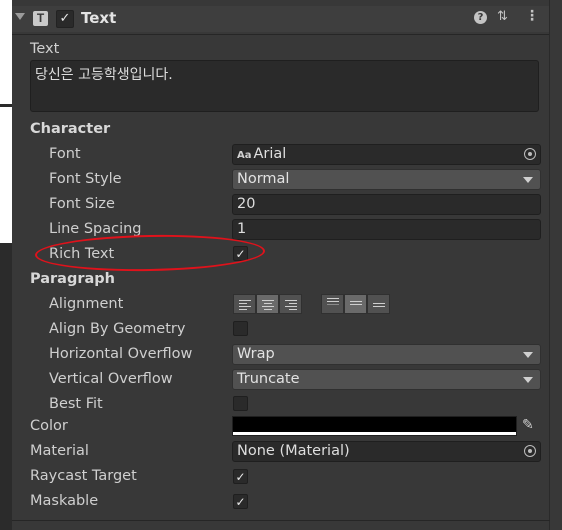 The image size is (562, 530). Describe the element at coordinates (284, 86) in the screenshot. I see `text-input: 당신은 고등학생입니다.` at that location.